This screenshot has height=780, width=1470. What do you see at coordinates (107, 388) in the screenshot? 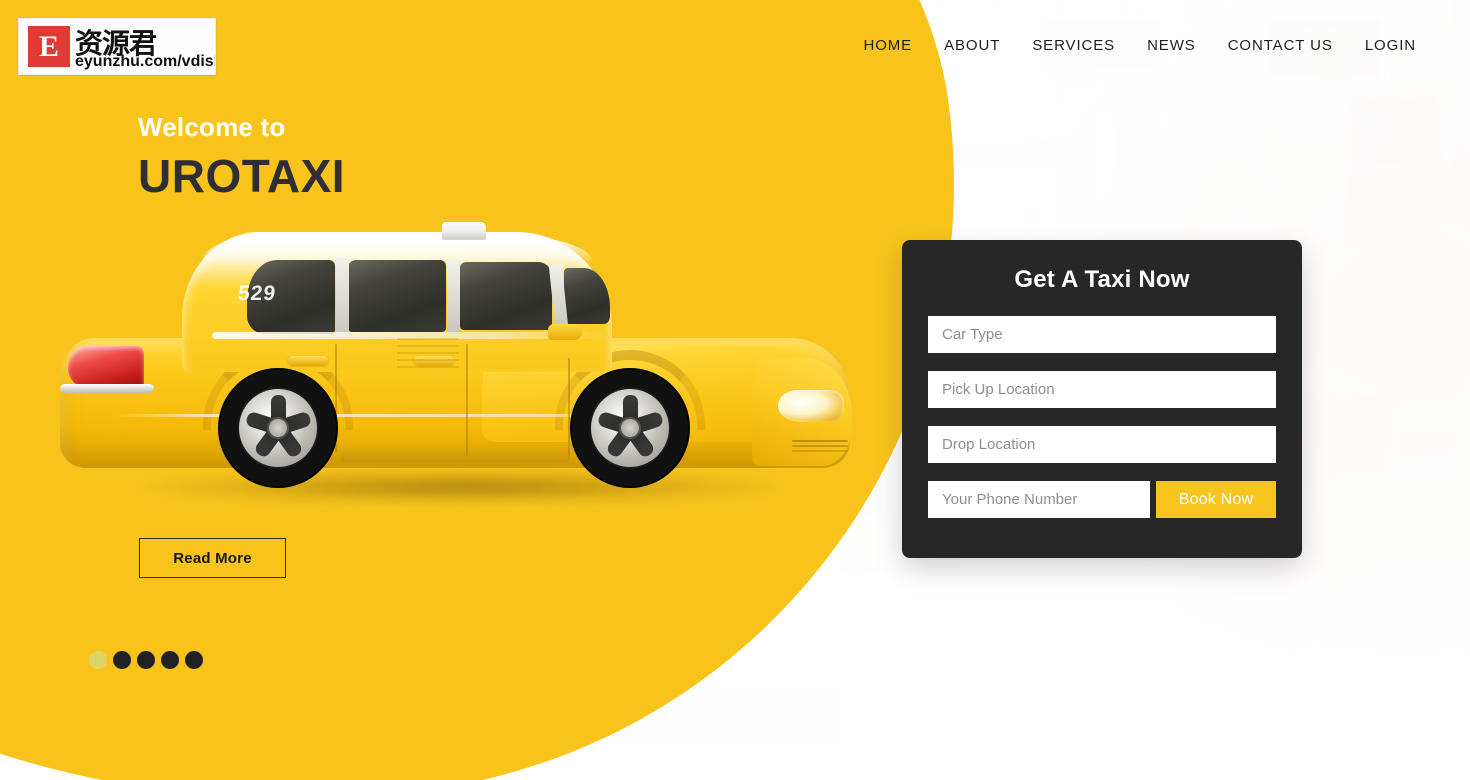
I see `taxi-rear-chrome-trim` at bounding box center [107, 388].